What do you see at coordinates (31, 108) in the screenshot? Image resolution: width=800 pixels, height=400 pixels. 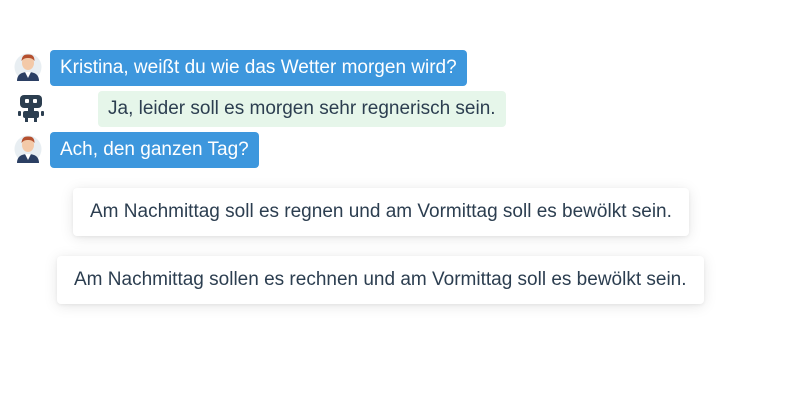 I see `robot-avatar-icon` at bounding box center [31, 108].